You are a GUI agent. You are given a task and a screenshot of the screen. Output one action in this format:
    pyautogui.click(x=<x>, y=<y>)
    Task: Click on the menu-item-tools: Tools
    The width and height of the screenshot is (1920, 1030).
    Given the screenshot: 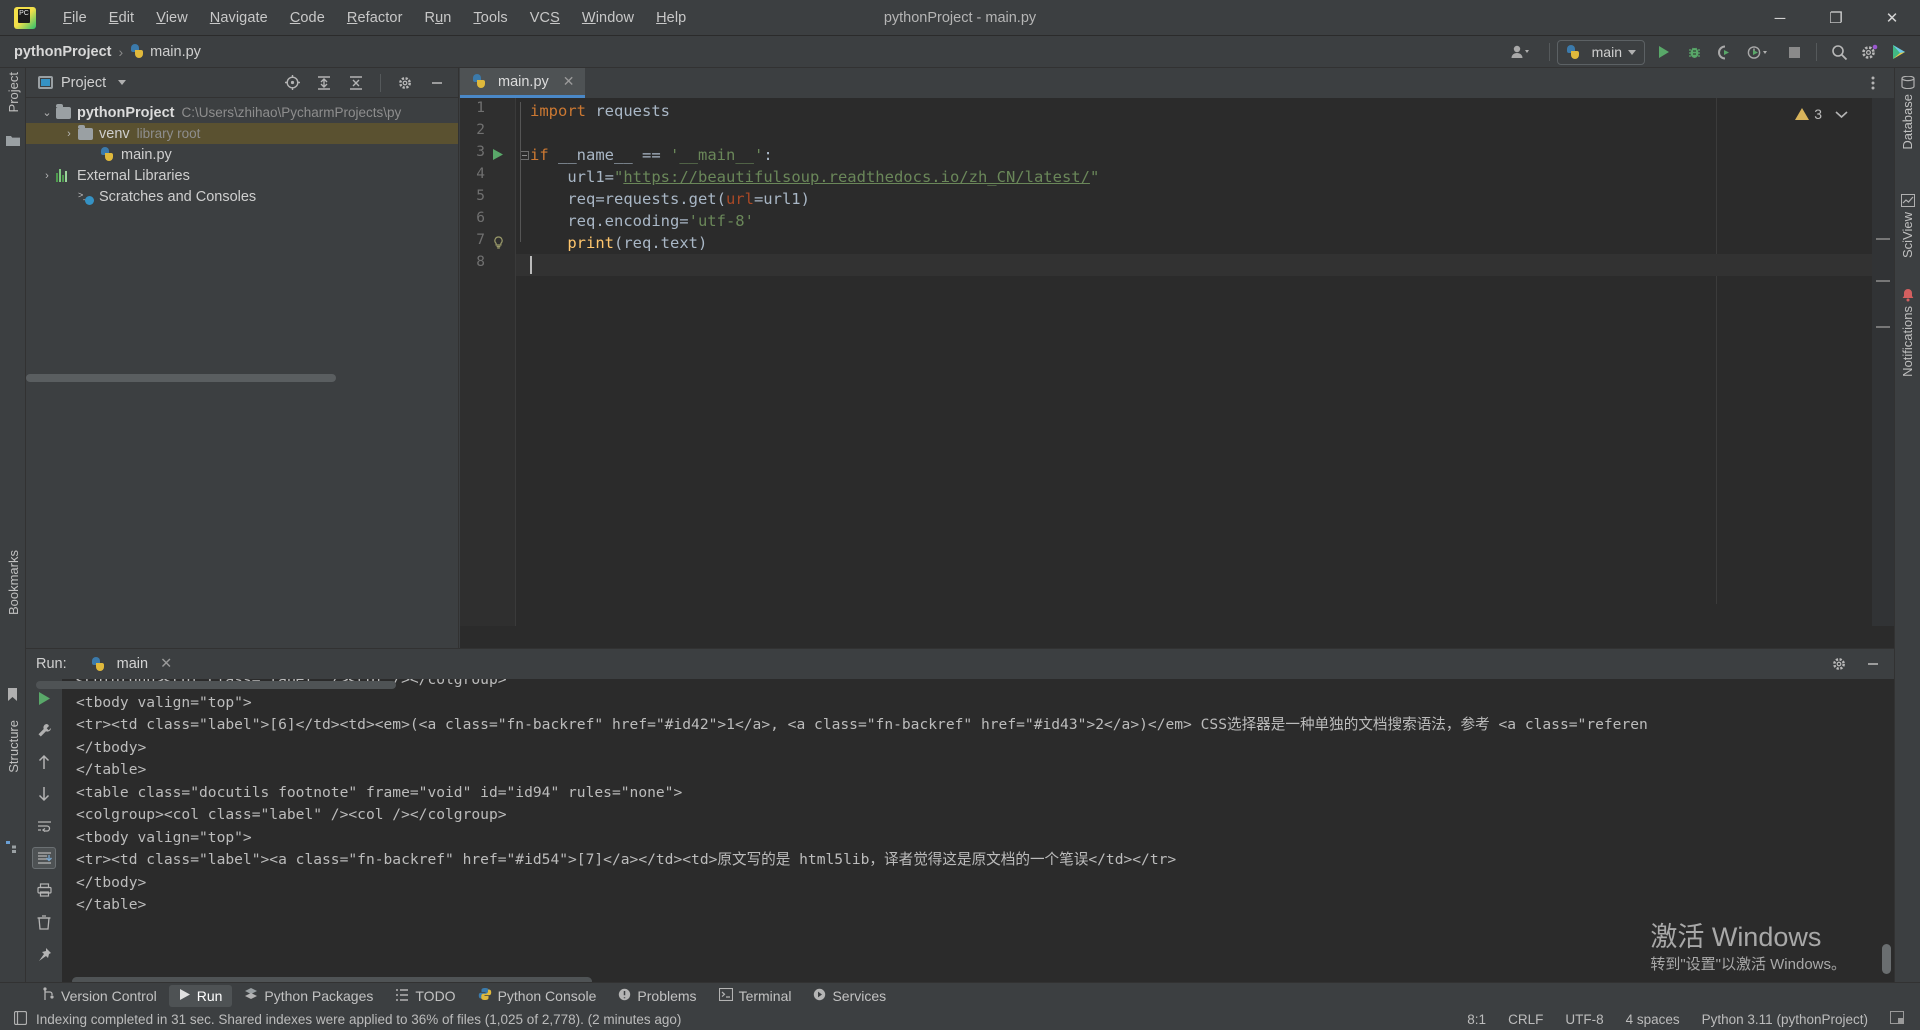 What is the action you would take?
    pyautogui.click(x=490, y=18)
    